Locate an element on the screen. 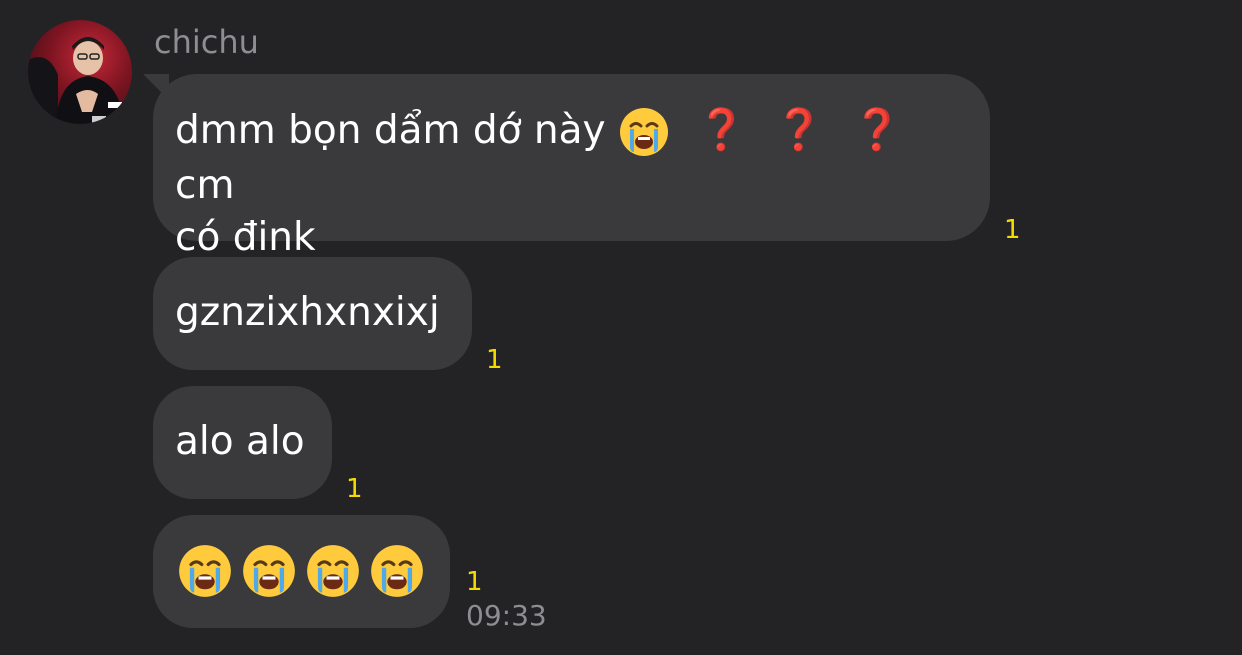 Image resolution: width=1242 pixels, height=655 pixels. avatar-photo-icon is located at coordinates (76, 80).